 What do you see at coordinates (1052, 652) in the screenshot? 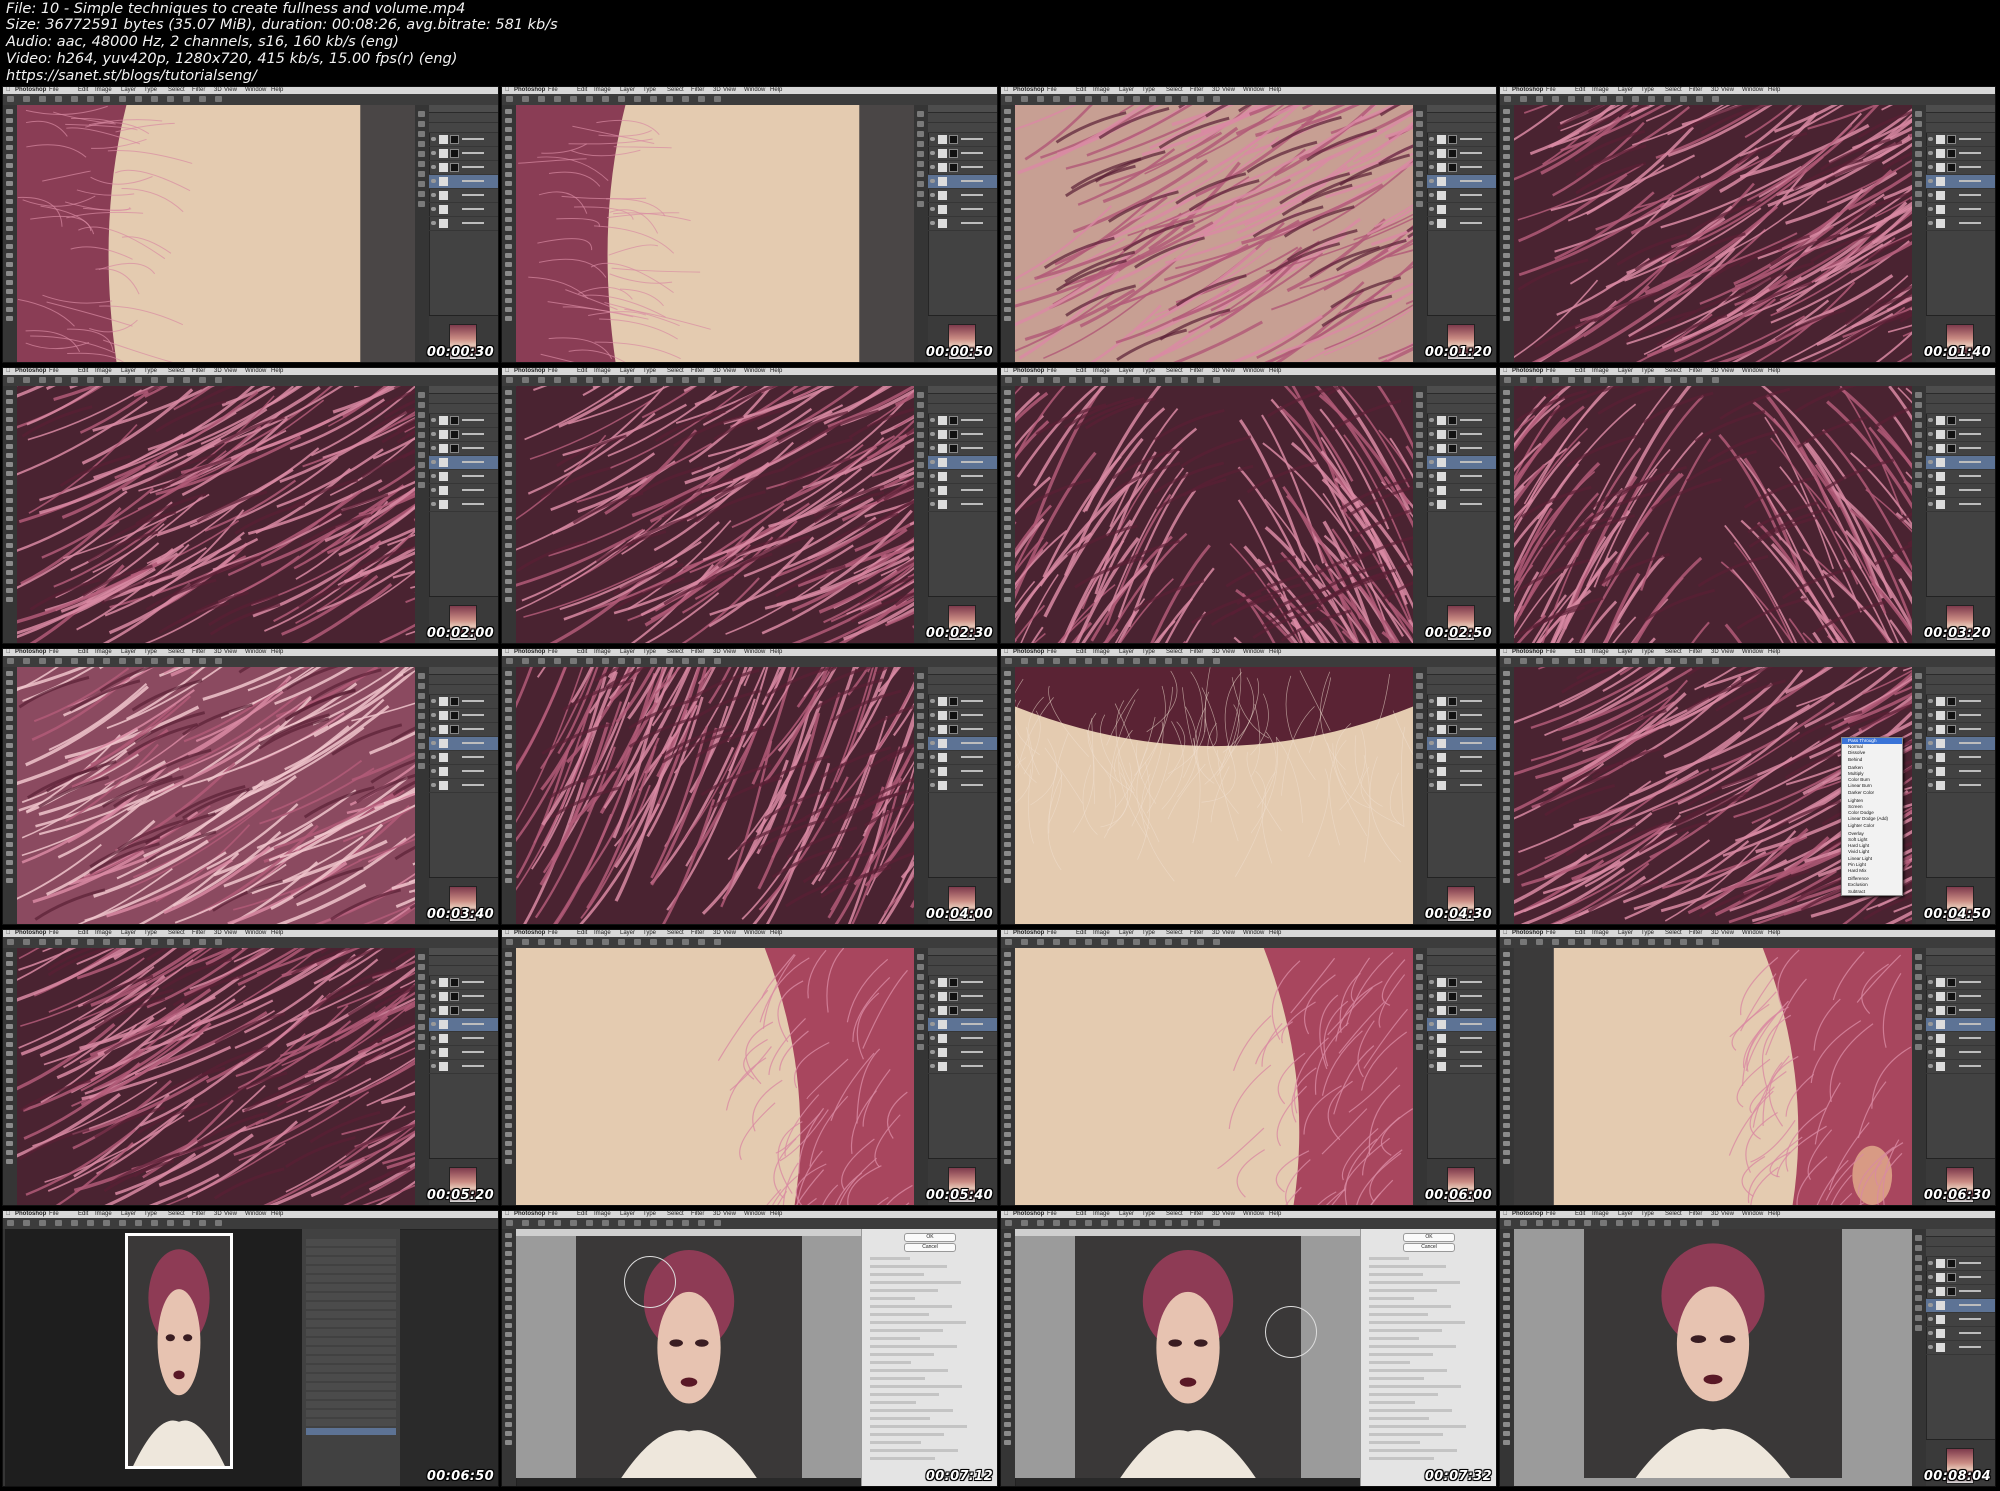
I see `menu-item-file: File` at bounding box center [1052, 652].